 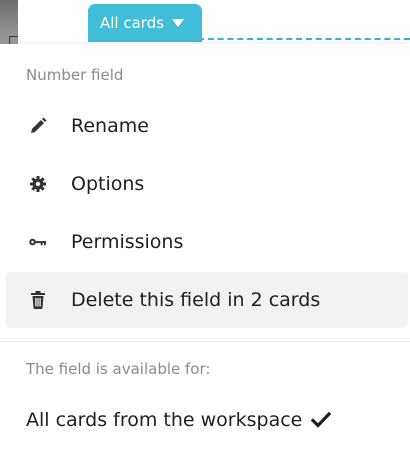 What do you see at coordinates (205, 341) in the screenshot?
I see `menu-divider` at bounding box center [205, 341].